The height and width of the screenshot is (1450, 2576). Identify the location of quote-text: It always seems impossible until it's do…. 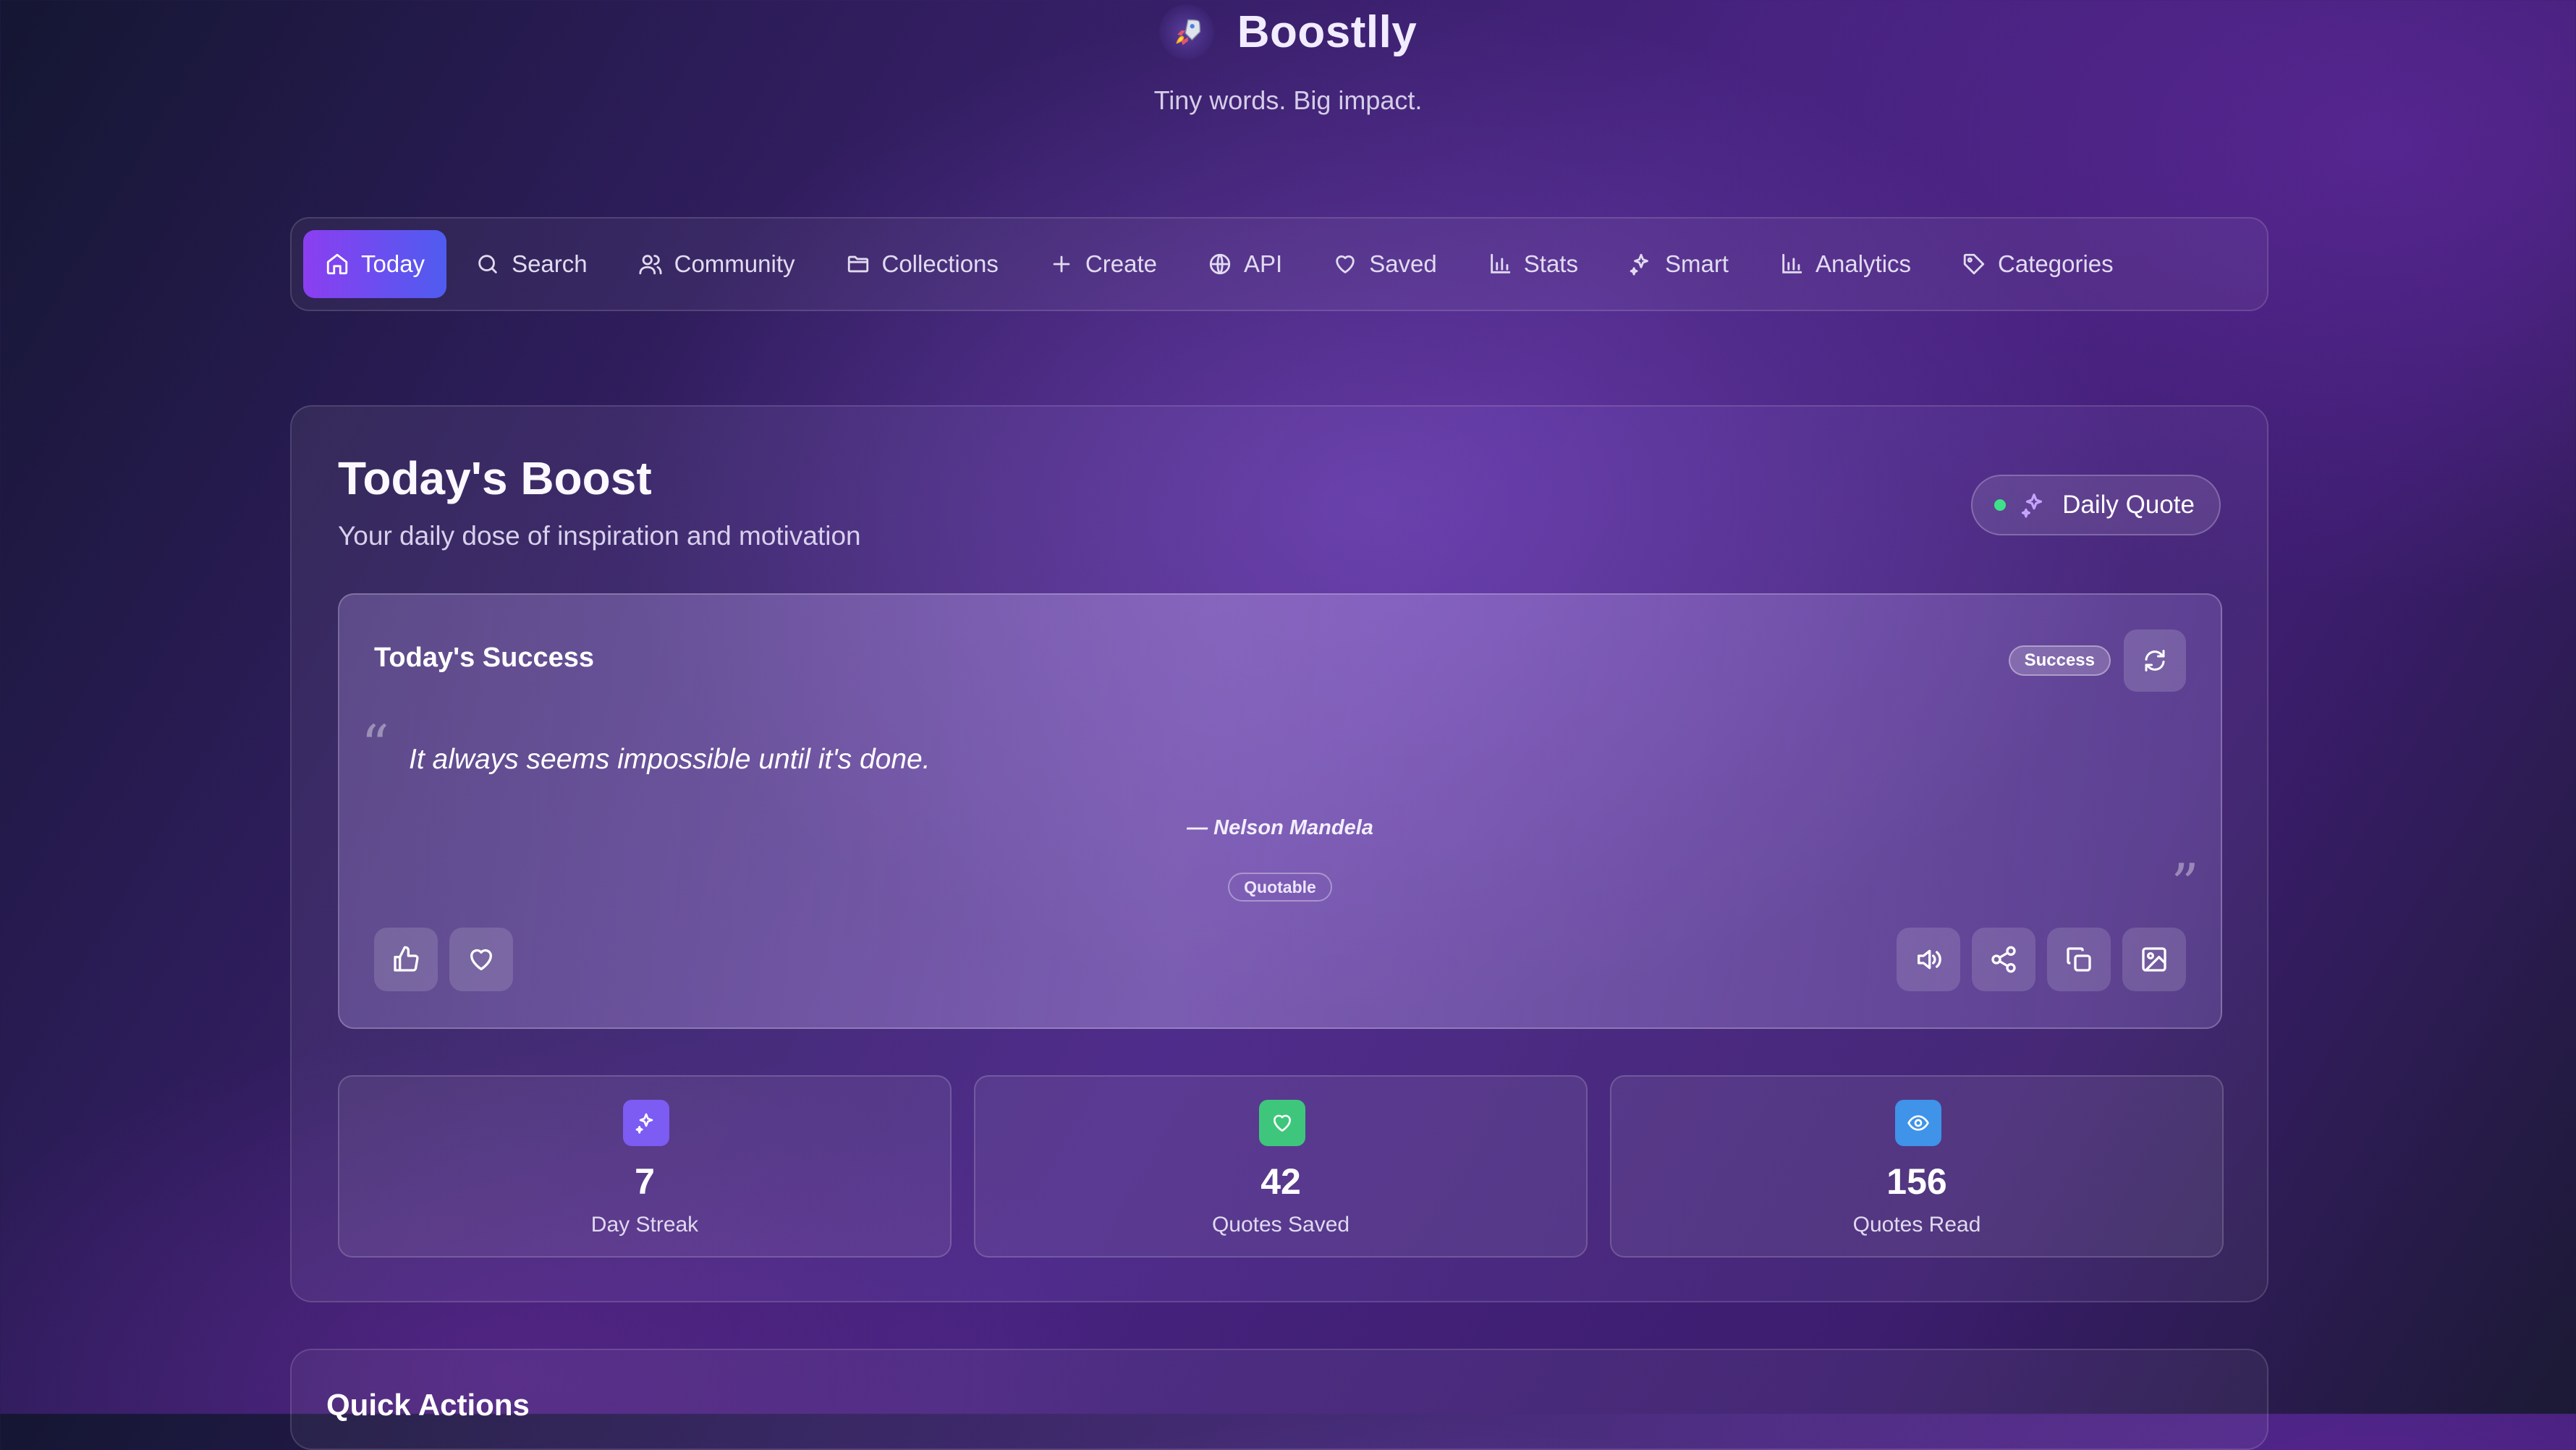
(670, 759).